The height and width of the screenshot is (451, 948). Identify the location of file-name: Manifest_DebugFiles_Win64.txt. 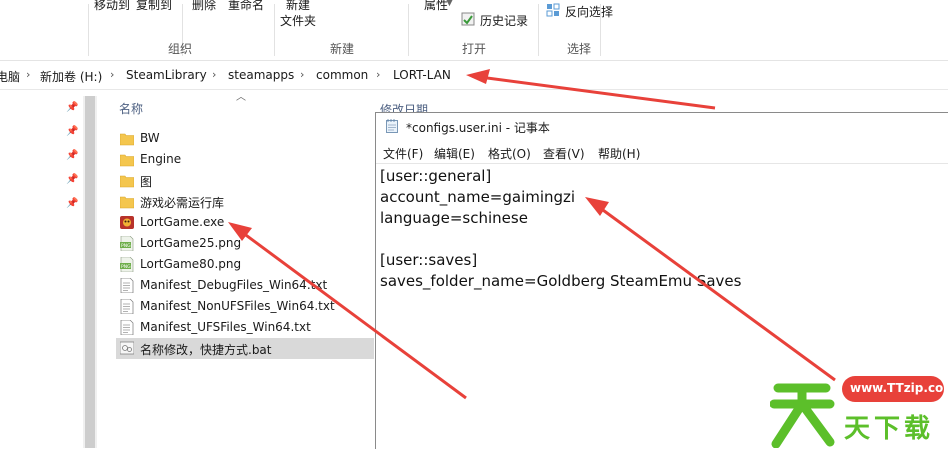
(234, 285).